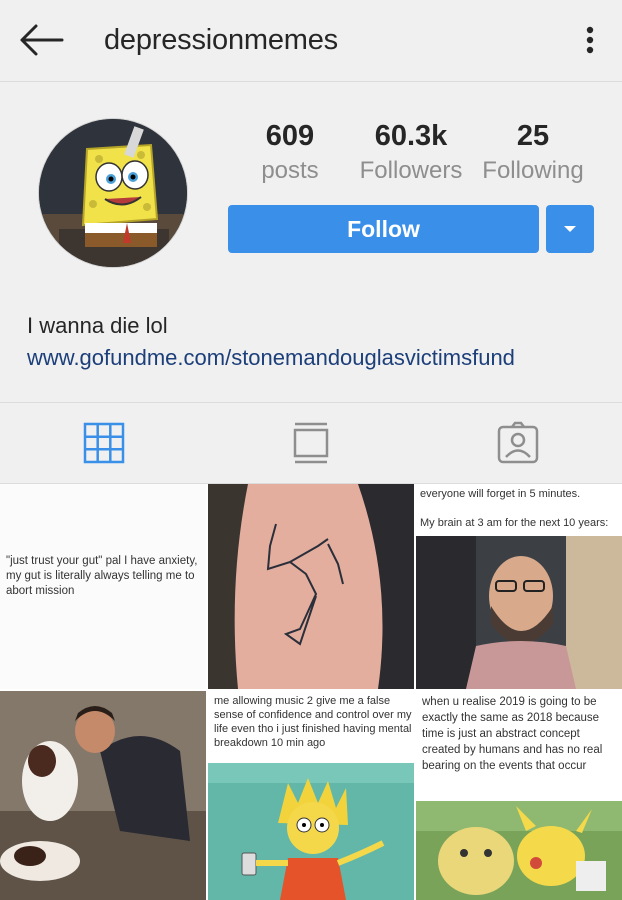  I want to click on following-stat: 25 Following, so click(533, 152).